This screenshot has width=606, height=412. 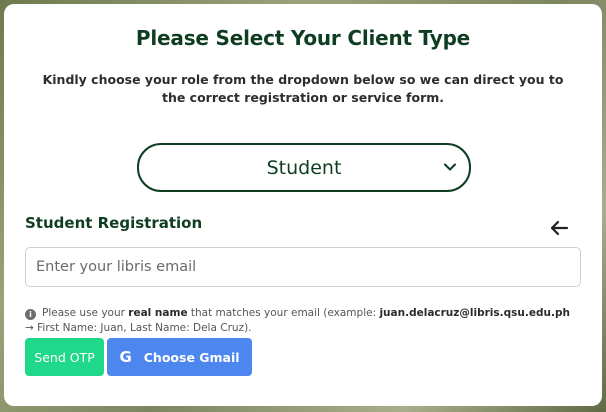 What do you see at coordinates (283, 313) in the screenshot?
I see `note-text-middle: that matches your email (example:` at bounding box center [283, 313].